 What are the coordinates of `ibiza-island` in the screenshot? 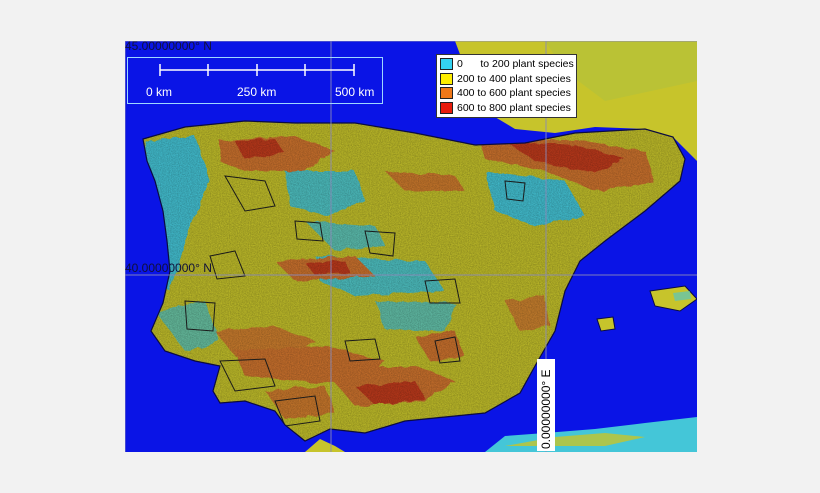 It's located at (606, 324).